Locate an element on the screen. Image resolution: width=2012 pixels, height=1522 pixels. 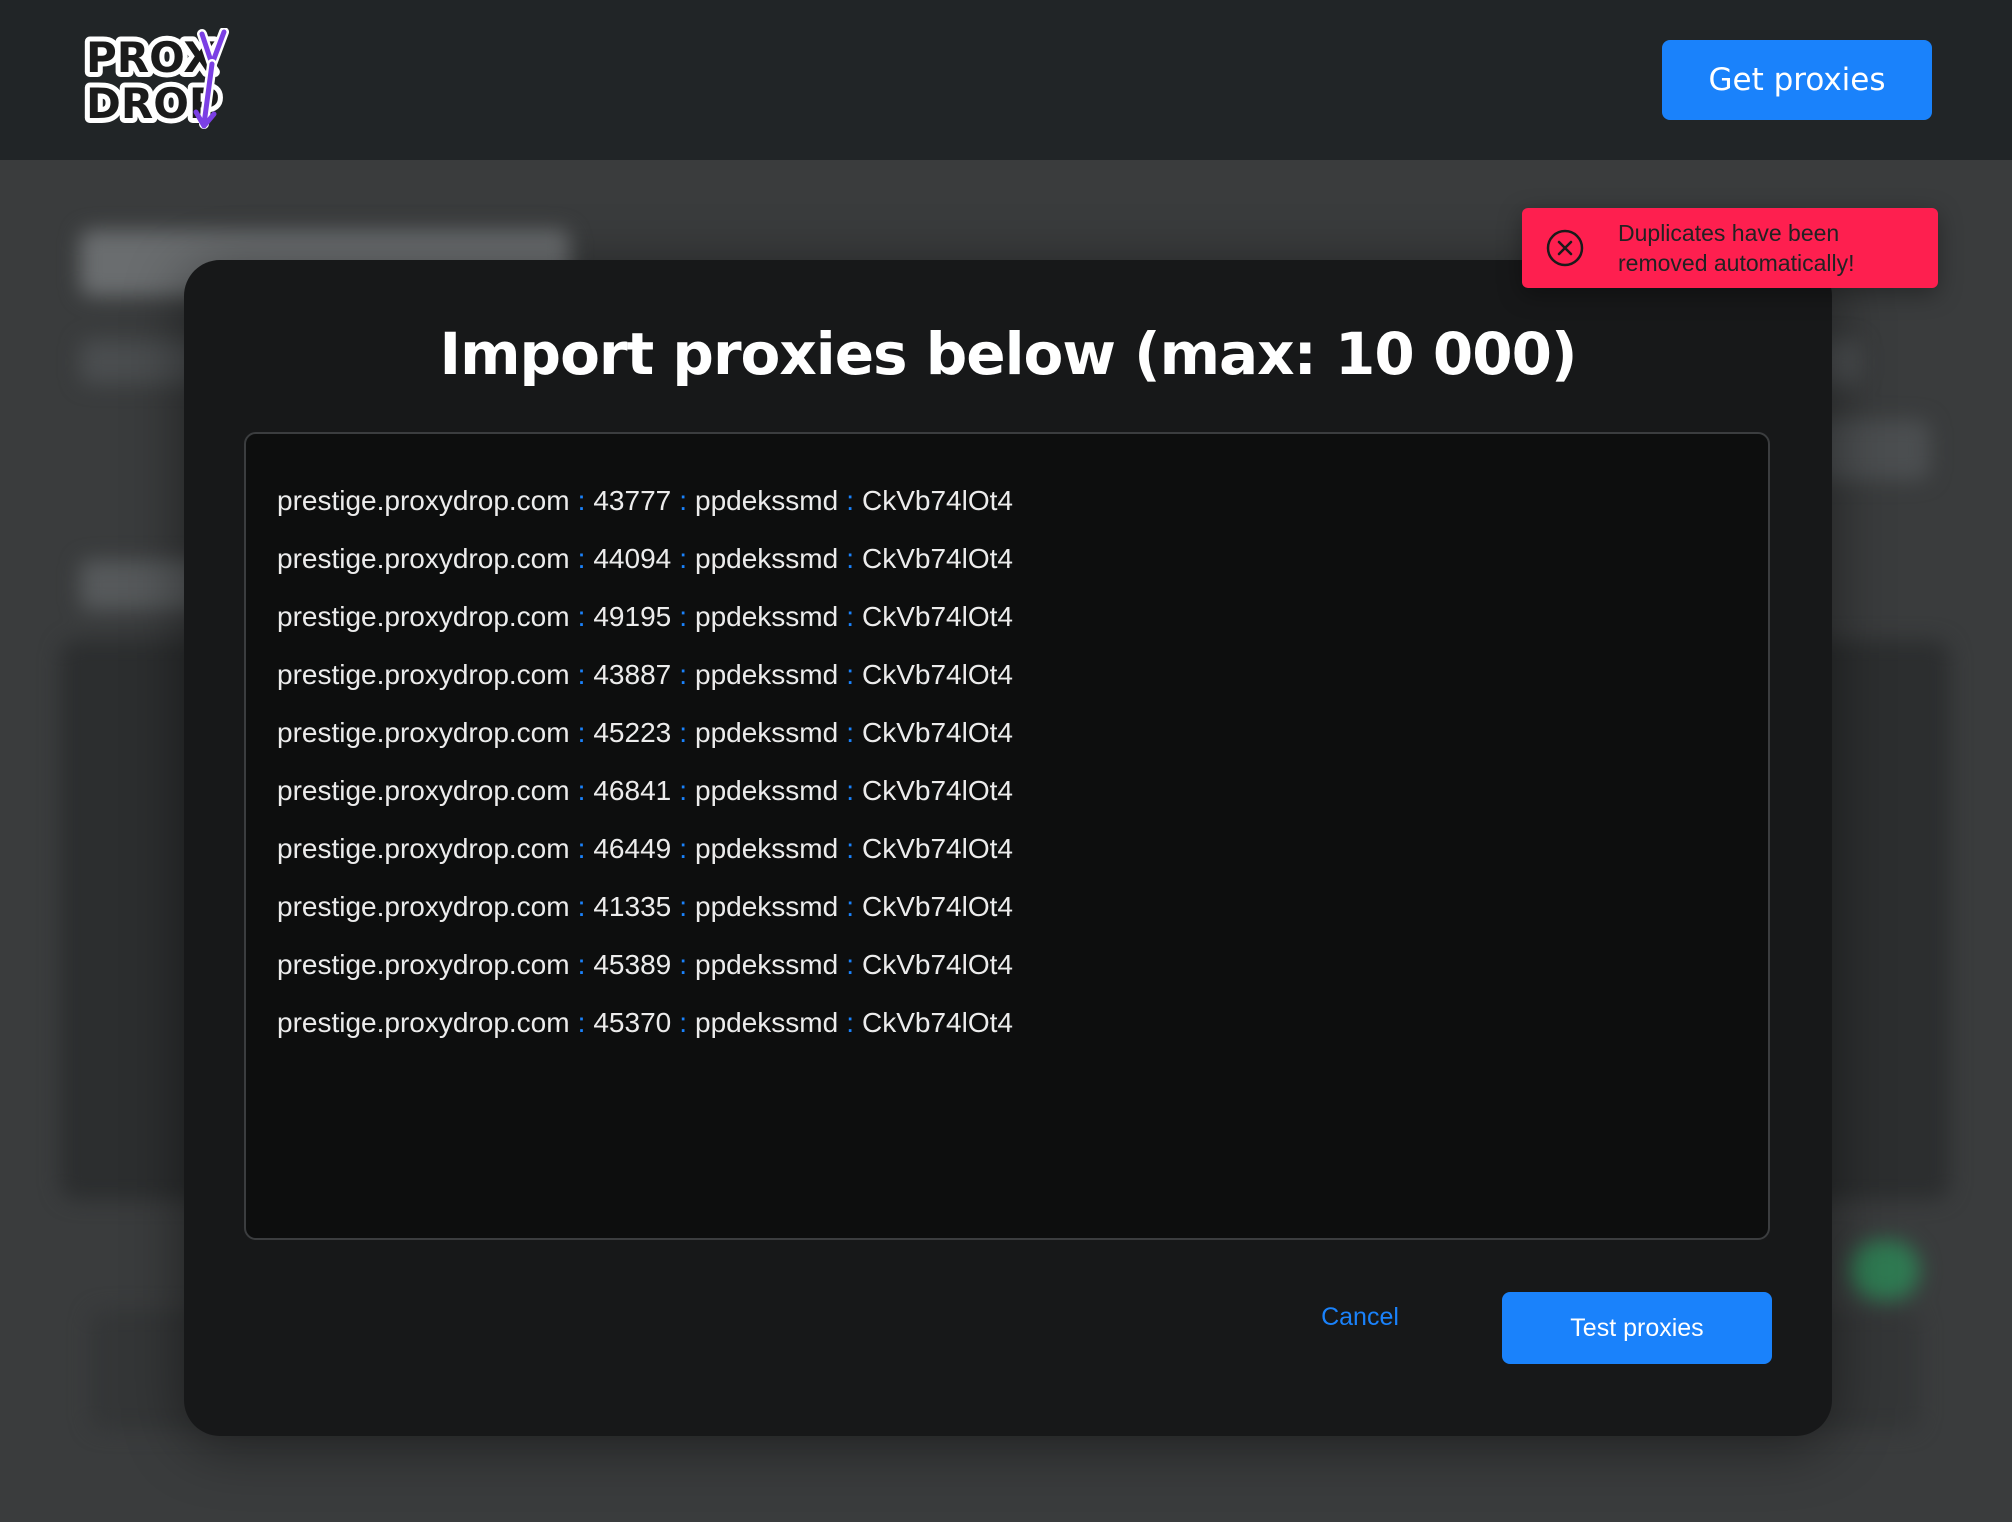
proxydrop-logo: PROX DROP PROX DROP is located at coordinates (156, 80).